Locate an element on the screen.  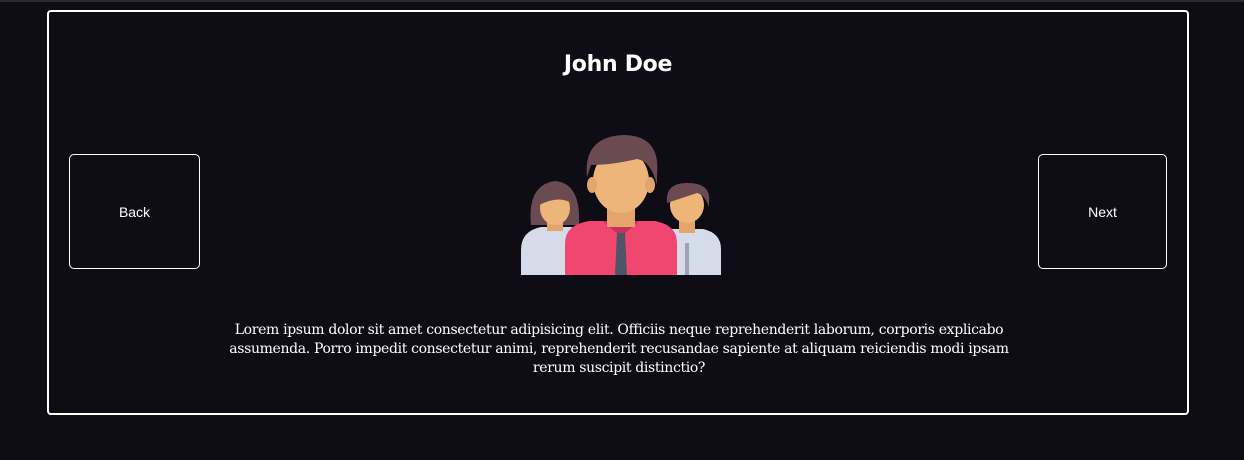
people-group-icon is located at coordinates (621, 205).